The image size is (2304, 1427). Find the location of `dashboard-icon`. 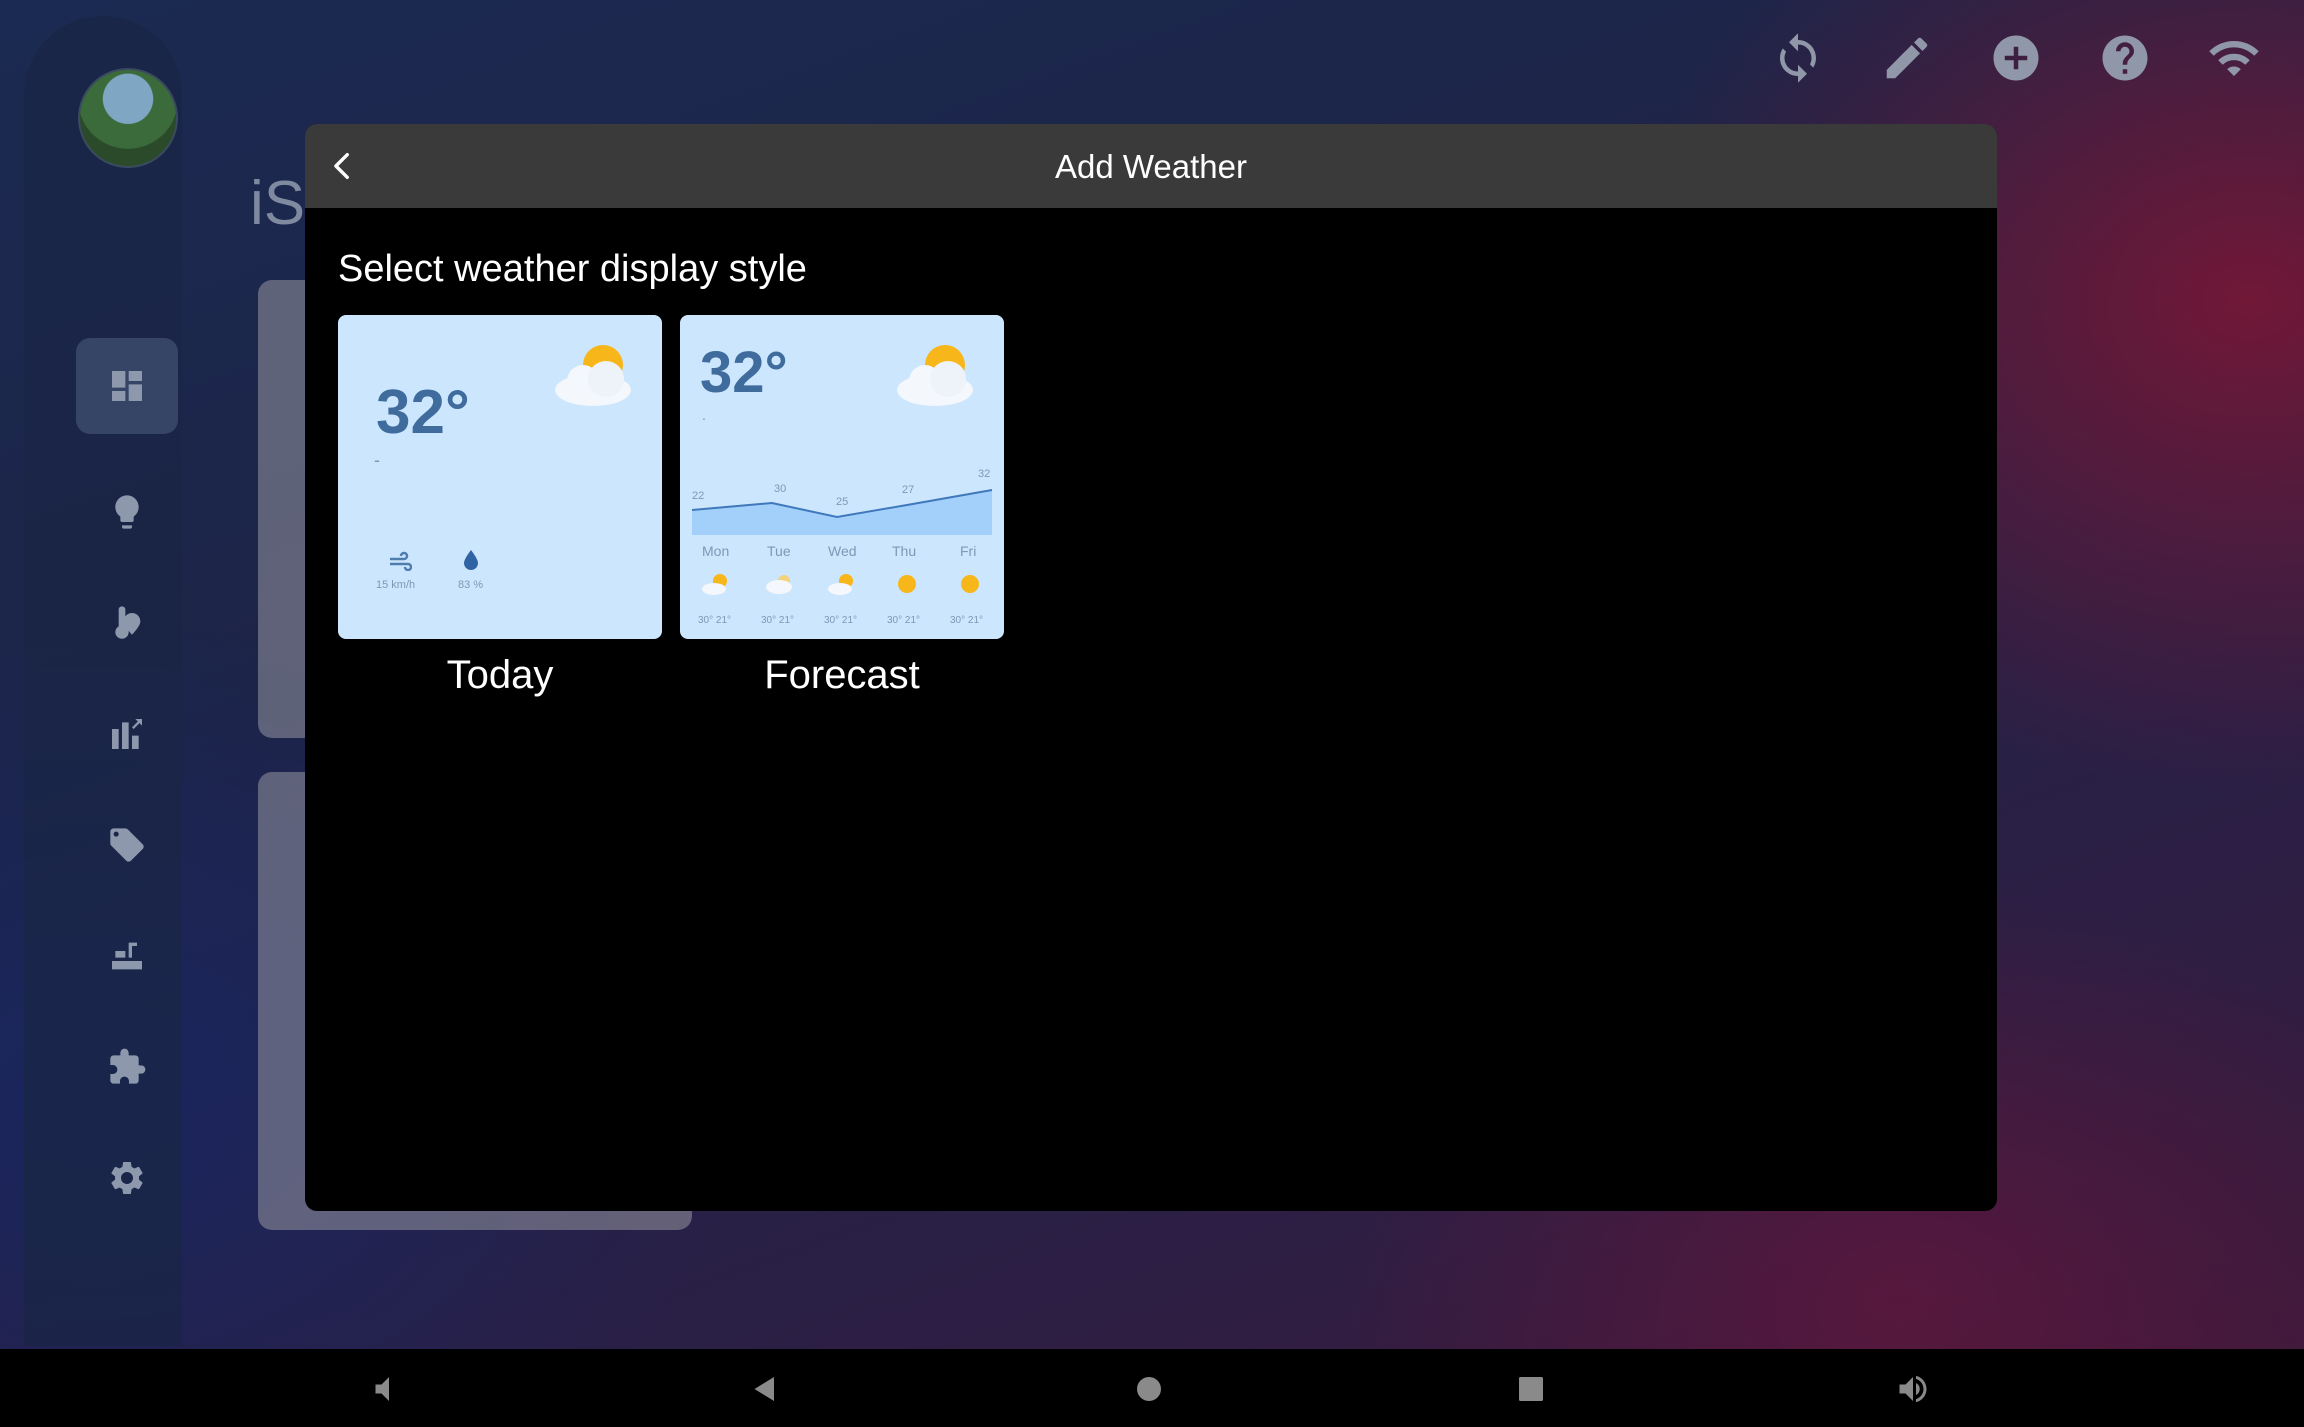

dashboard-icon is located at coordinates (127, 386).